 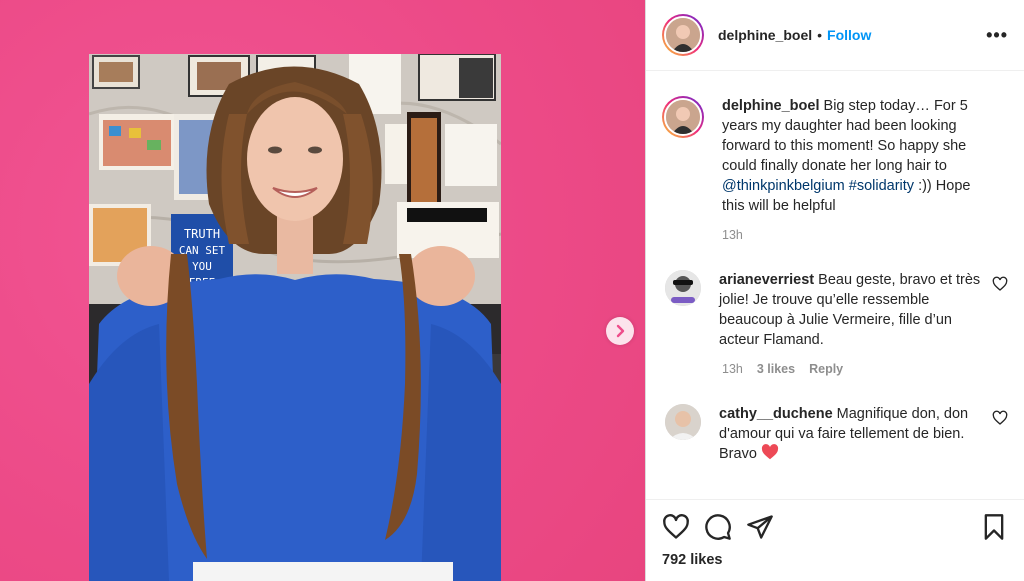 I want to click on comment-username: arianeverriest, so click(x=766, y=280).